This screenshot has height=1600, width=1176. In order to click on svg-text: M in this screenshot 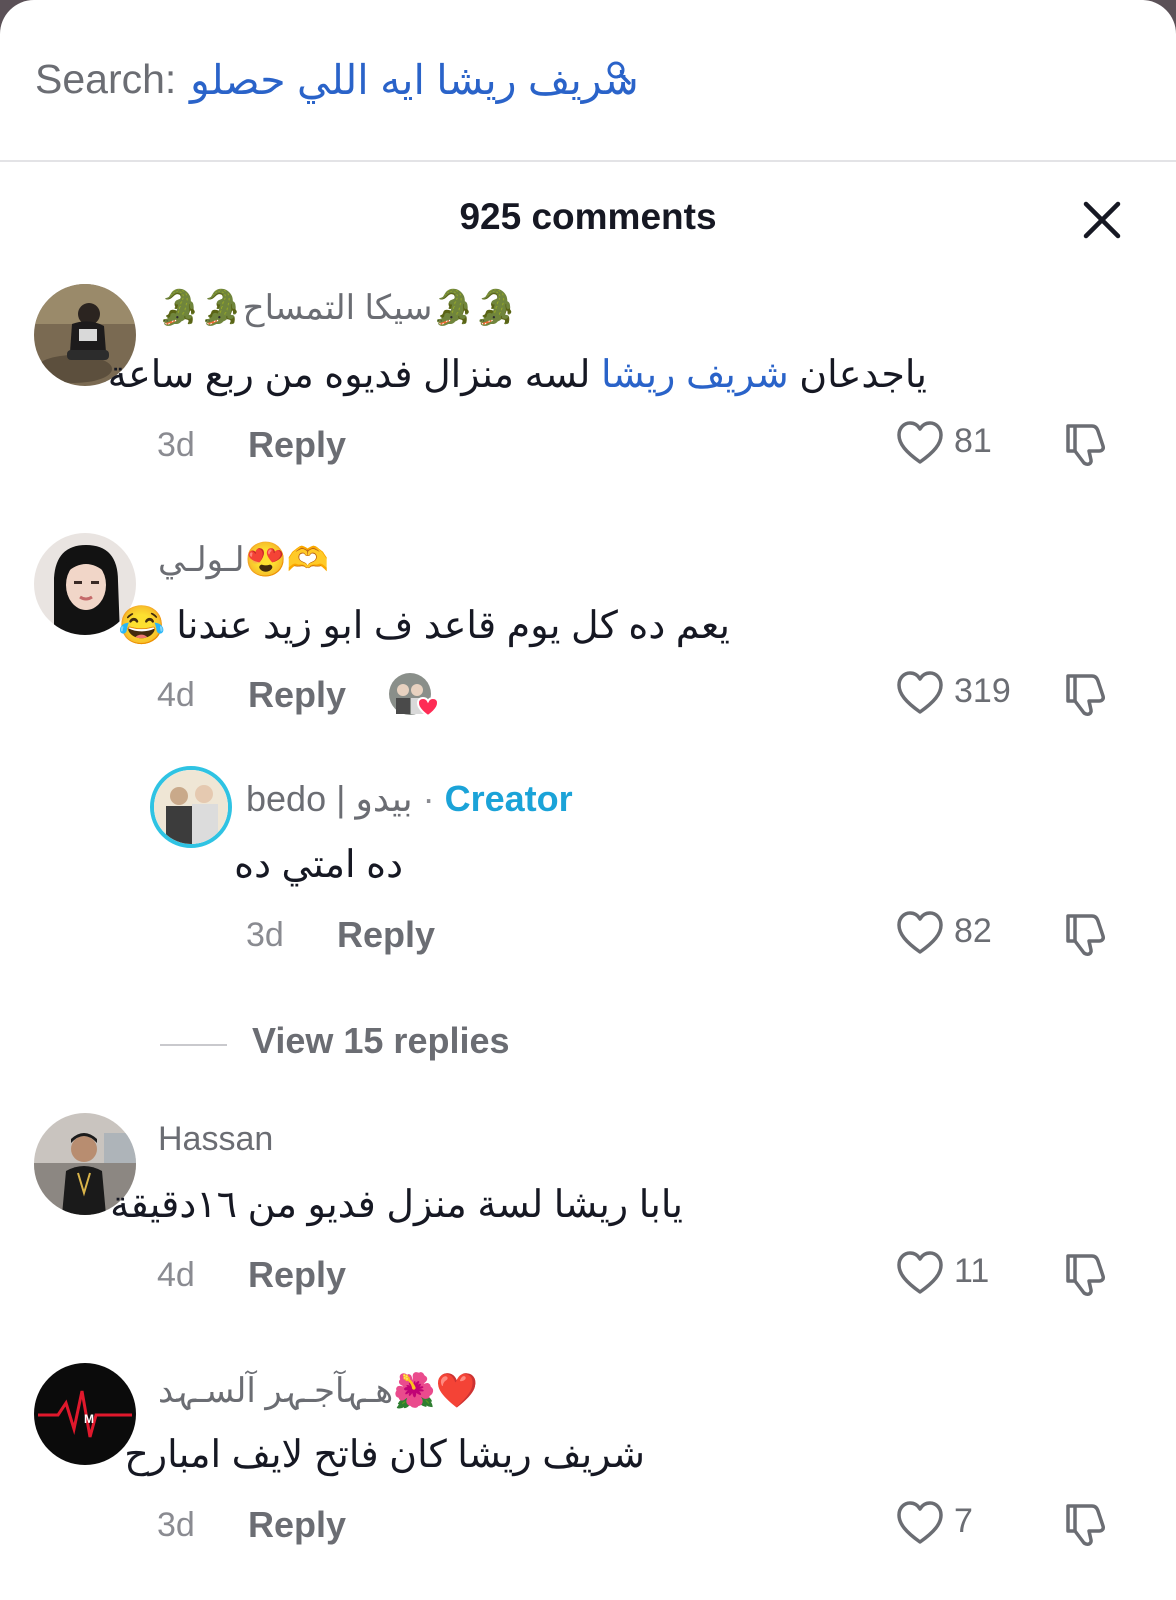, I will do `click(89, 1419)`.